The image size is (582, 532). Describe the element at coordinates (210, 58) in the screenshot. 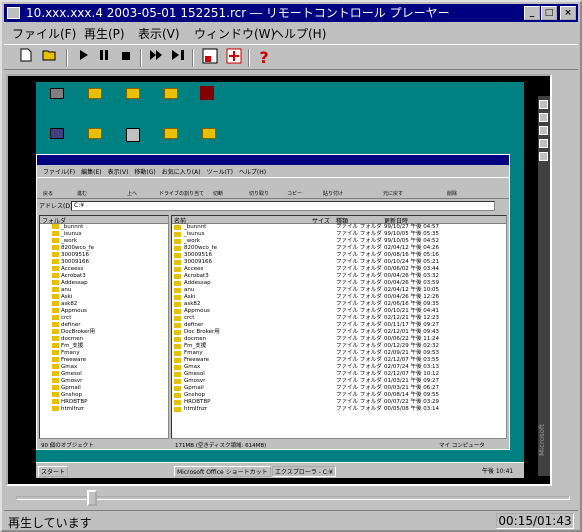

I see `settings-icon` at that location.